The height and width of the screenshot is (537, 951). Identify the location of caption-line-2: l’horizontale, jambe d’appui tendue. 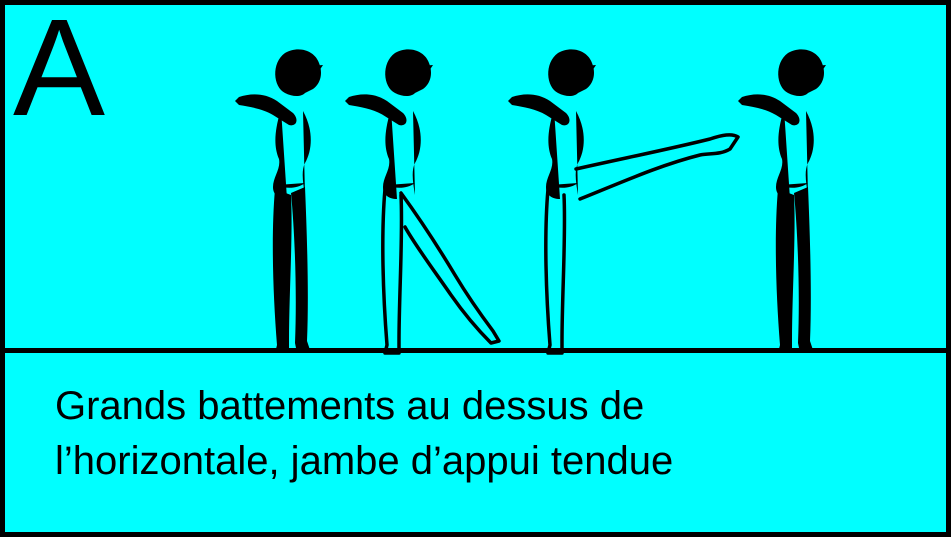
(364, 461).